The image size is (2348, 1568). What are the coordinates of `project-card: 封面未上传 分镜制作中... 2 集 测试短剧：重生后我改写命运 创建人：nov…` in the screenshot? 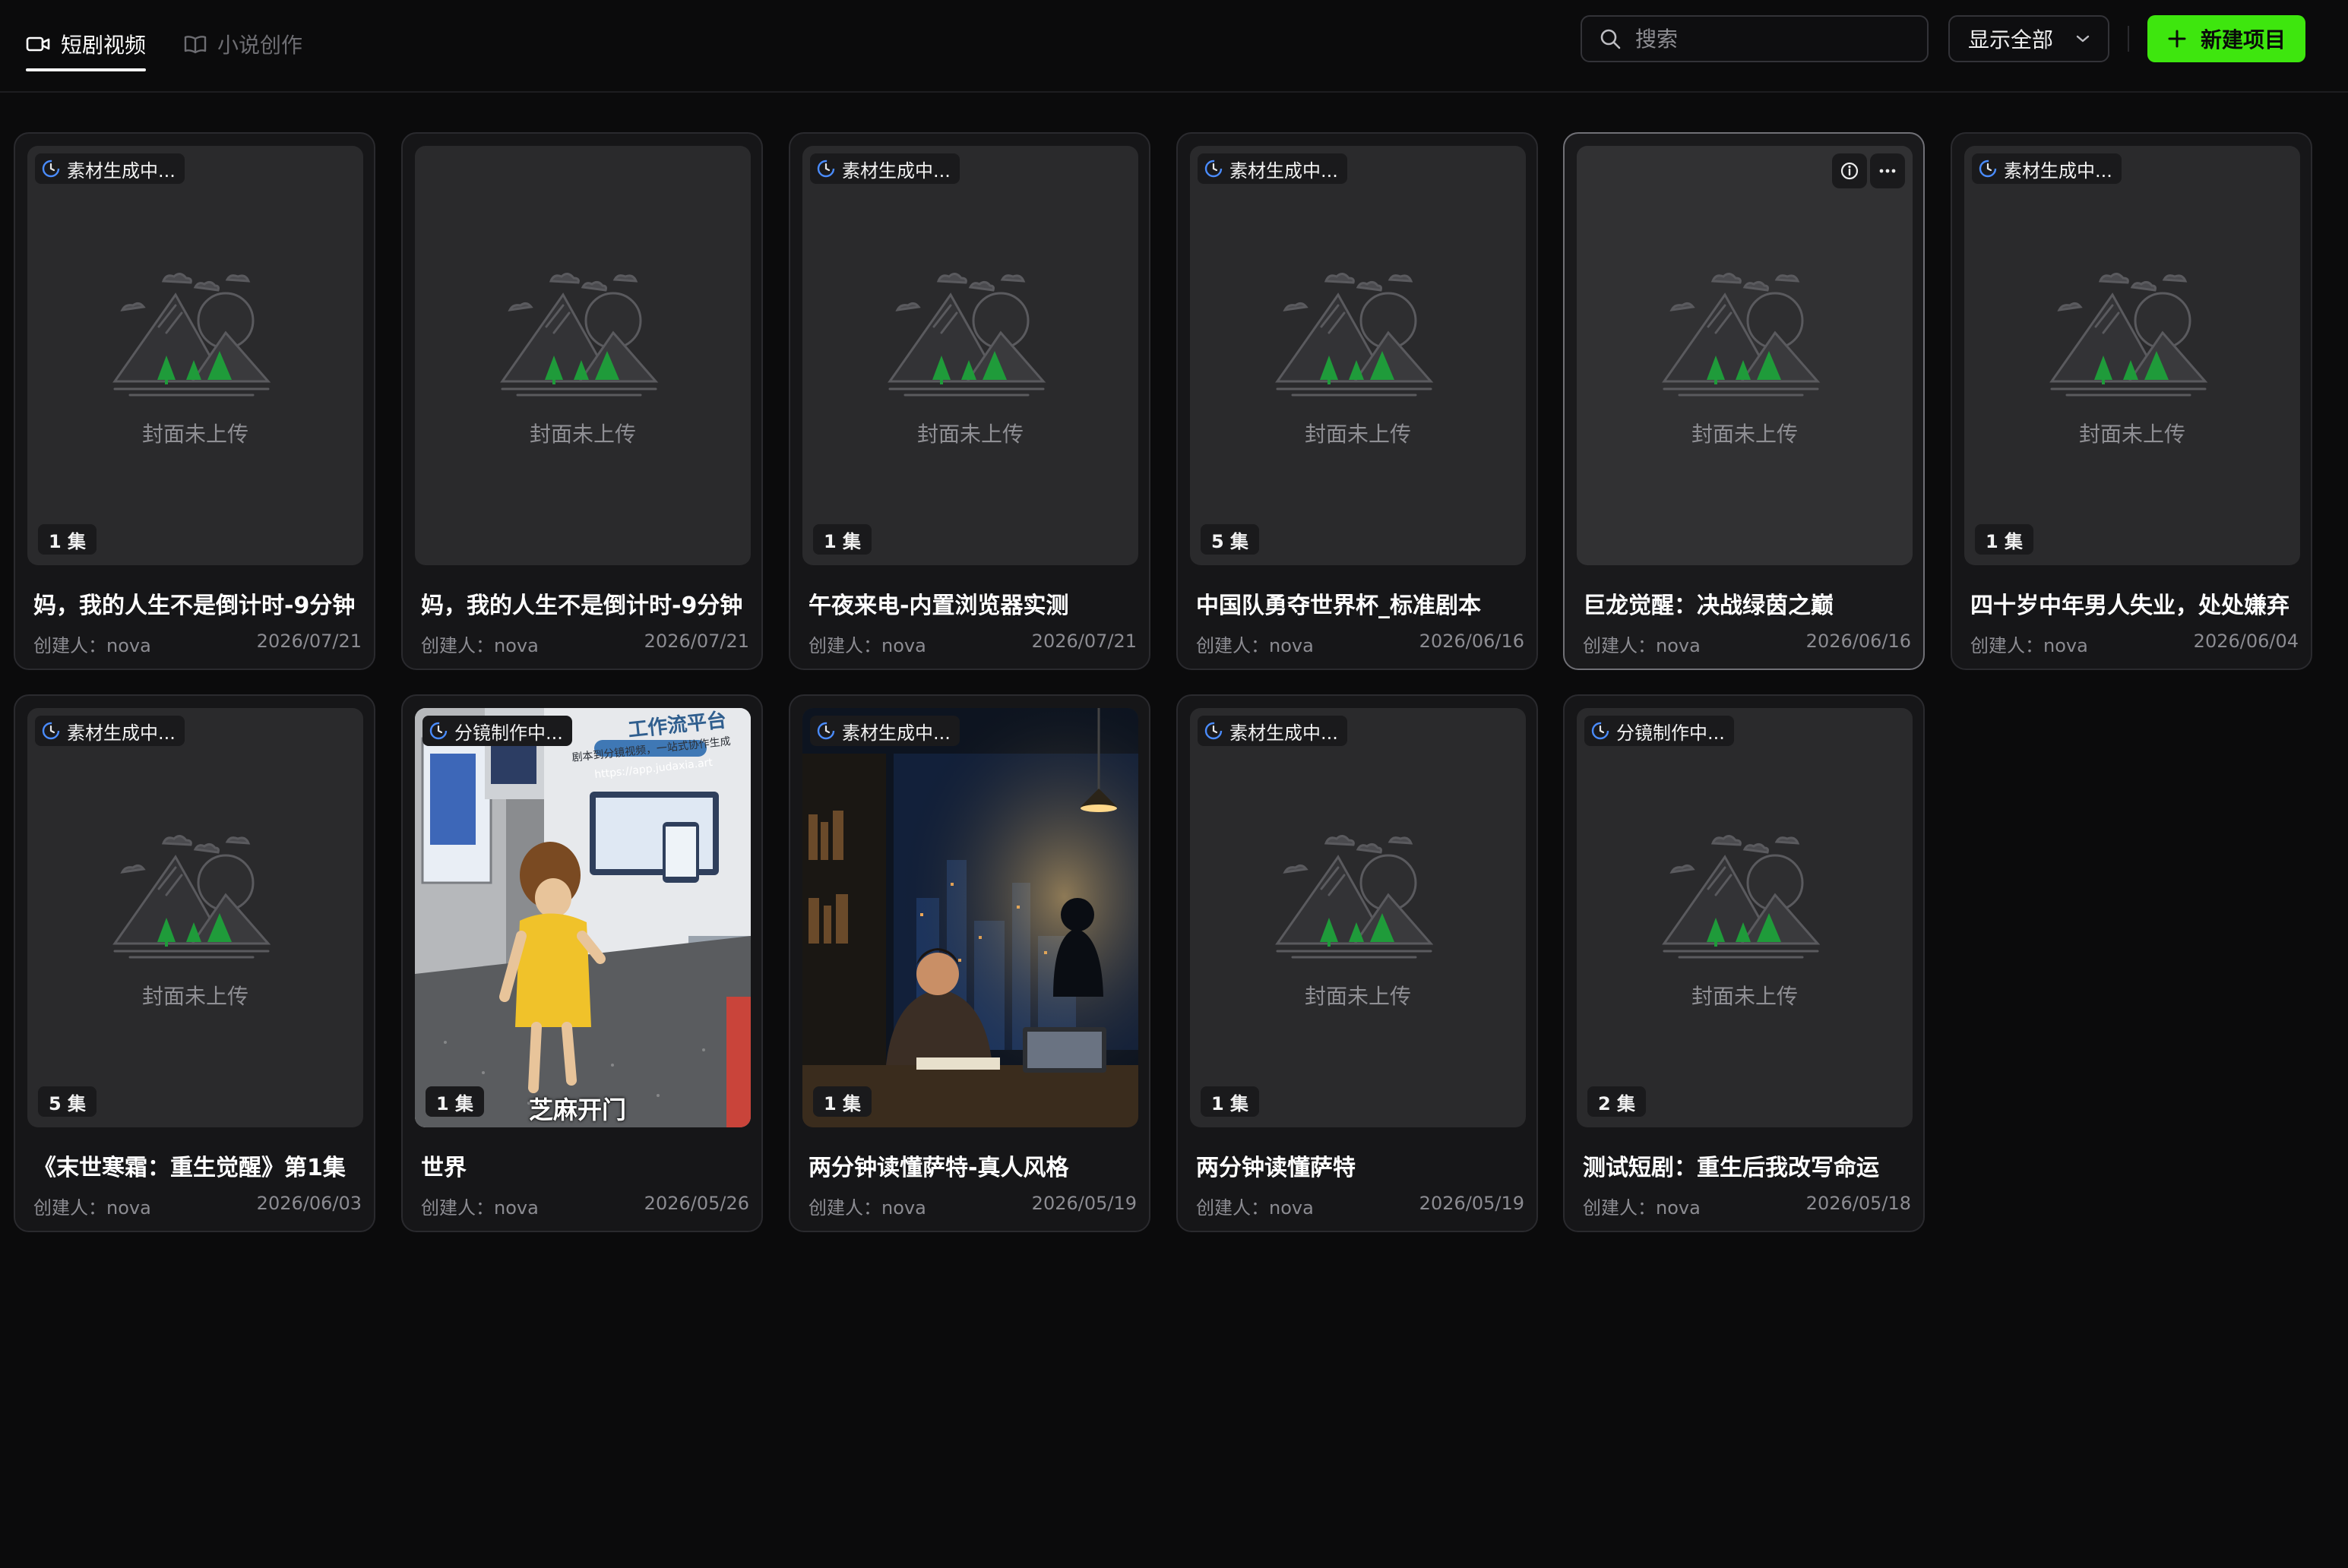 It's located at (1744, 963).